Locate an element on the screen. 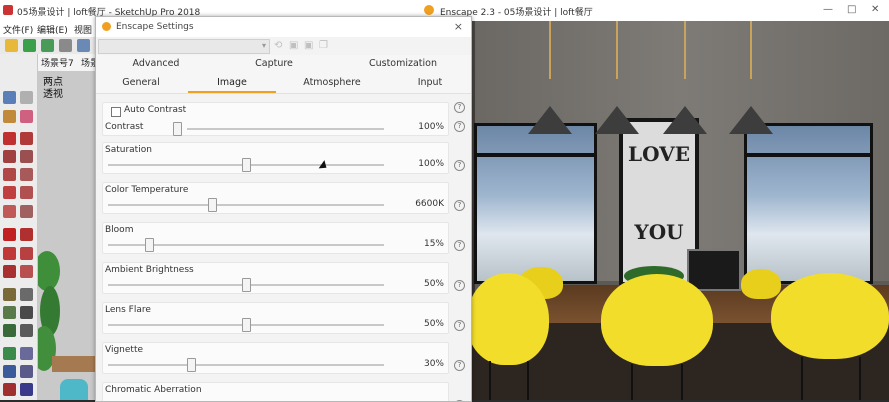 This screenshot has height=402, width=889. previous-view-icon is located at coordinates (26, 389).